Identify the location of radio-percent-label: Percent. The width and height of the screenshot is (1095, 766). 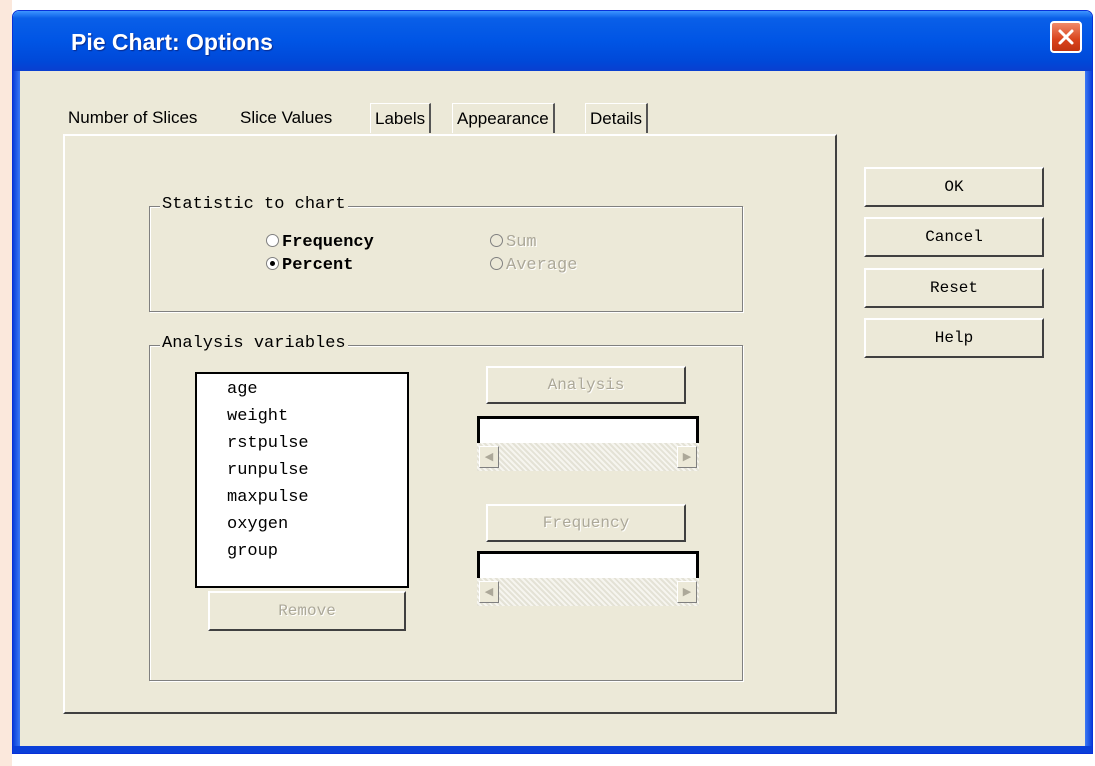
(318, 265).